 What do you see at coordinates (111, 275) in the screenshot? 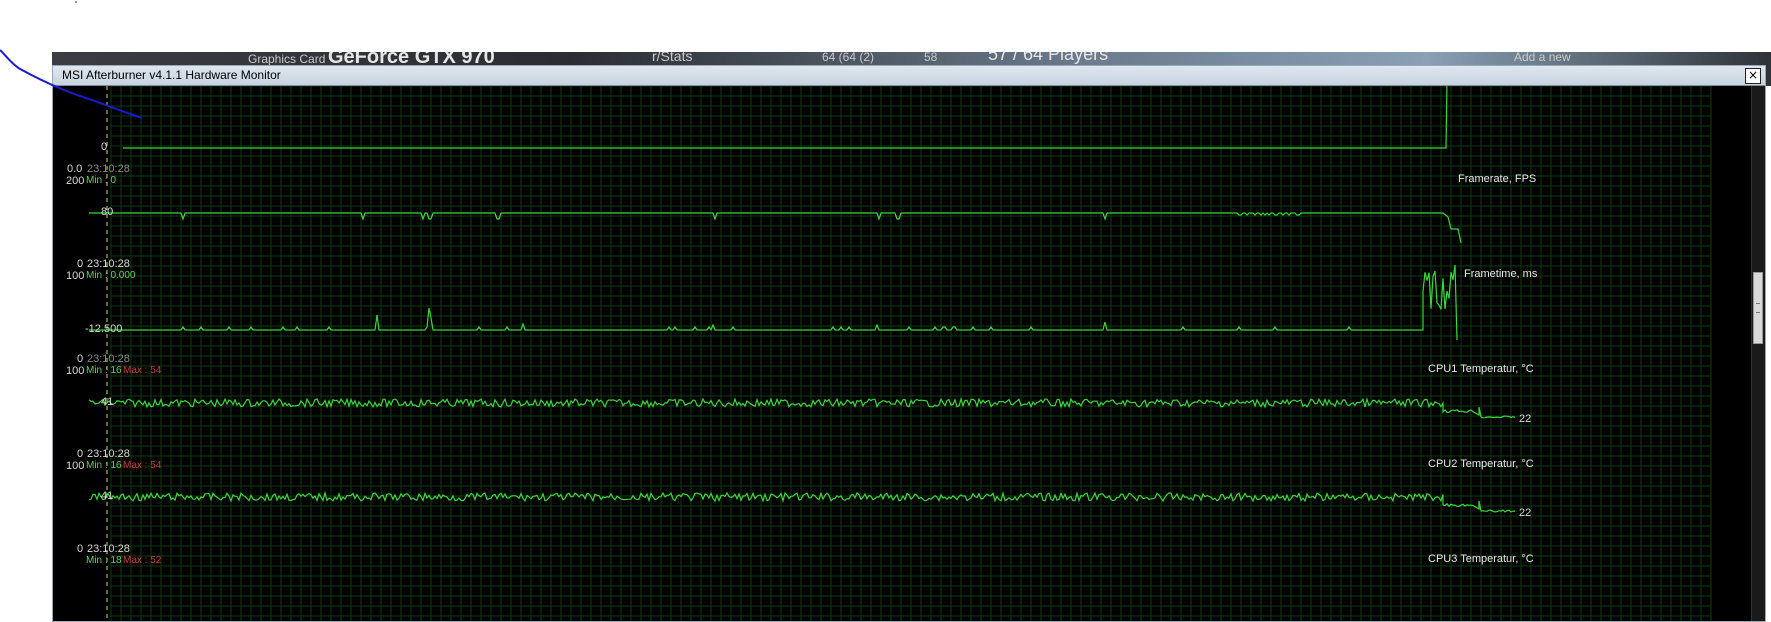
I see `graph-min-value: Min : 0.000` at bounding box center [111, 275].